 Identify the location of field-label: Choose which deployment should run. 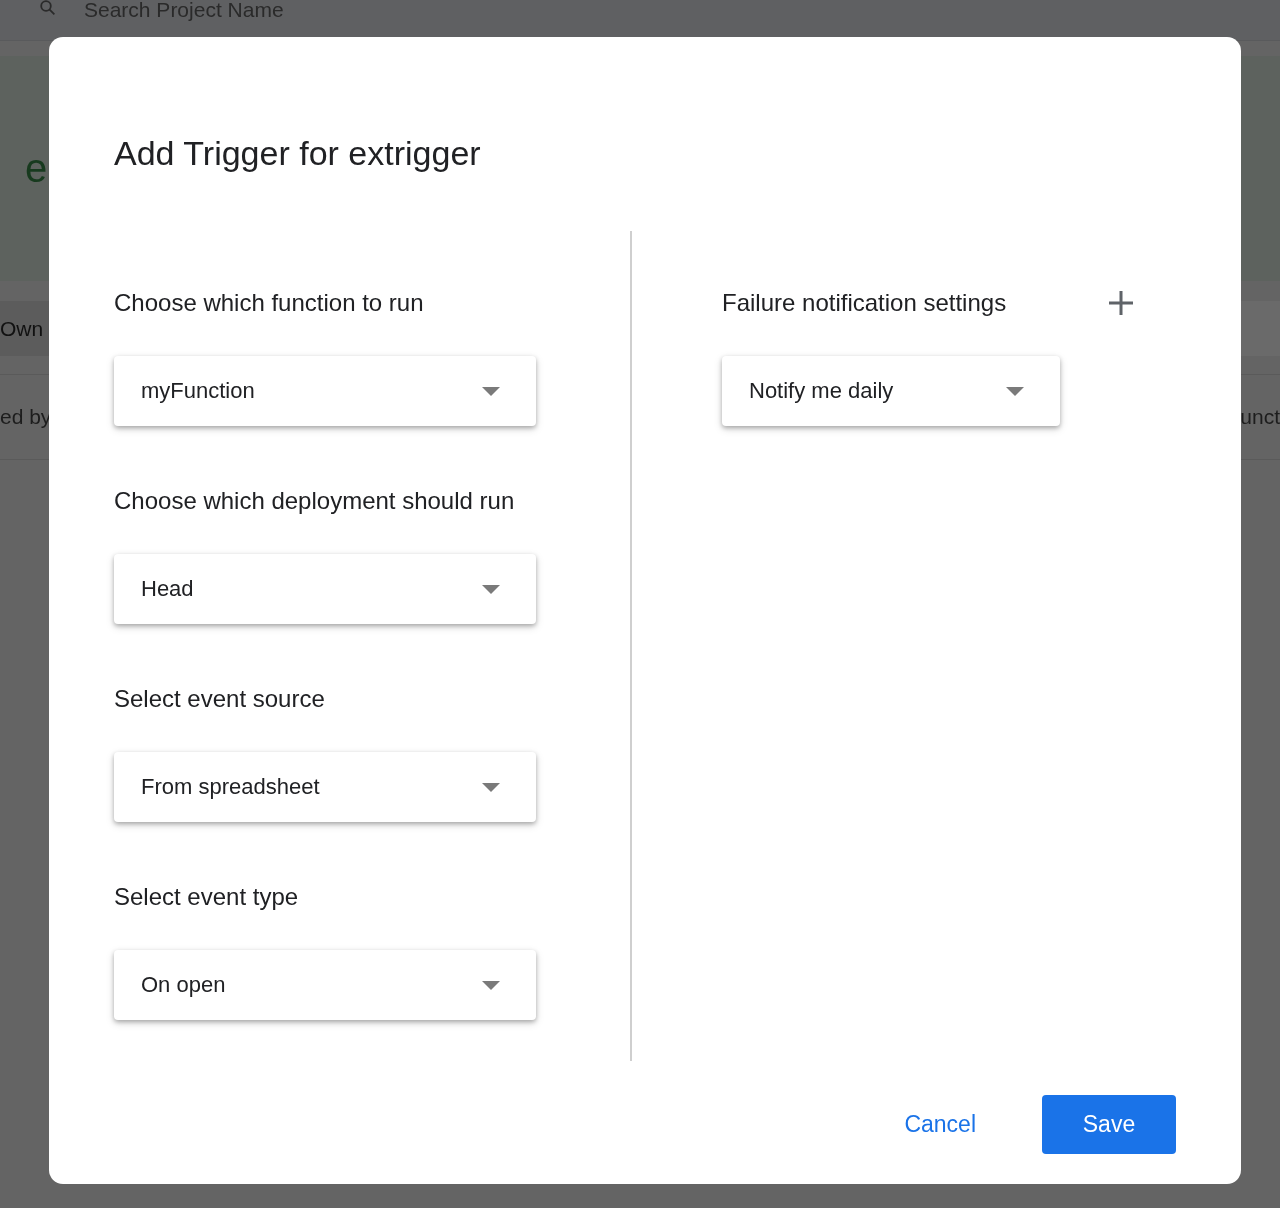
(315, 501).